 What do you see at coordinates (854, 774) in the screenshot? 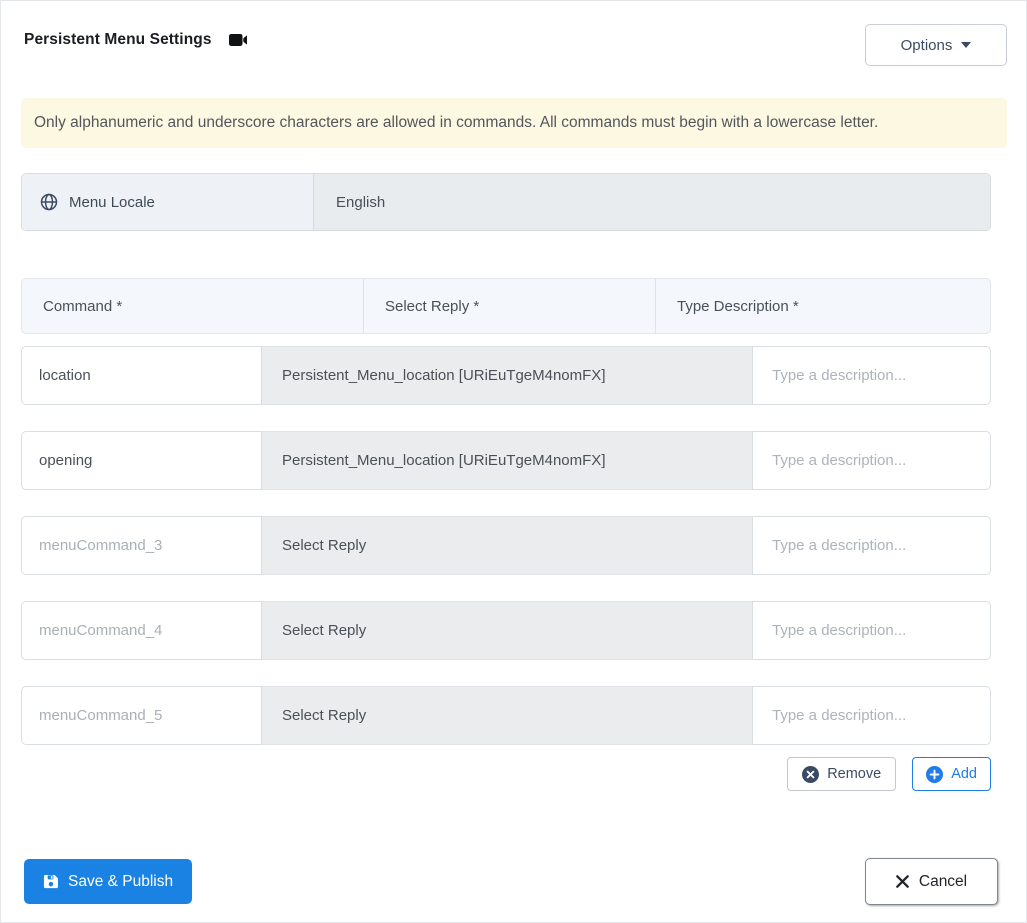
I see `remove-button-label: Remove` at bounding box center [854, 774].